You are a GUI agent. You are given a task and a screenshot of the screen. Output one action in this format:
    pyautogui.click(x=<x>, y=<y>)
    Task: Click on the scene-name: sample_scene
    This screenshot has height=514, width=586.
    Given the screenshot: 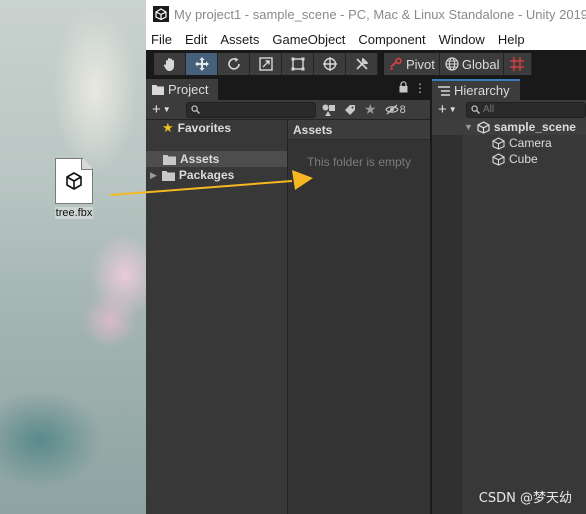 What is the action you would take?
    pyautogui.click(x=534, y=127)
    